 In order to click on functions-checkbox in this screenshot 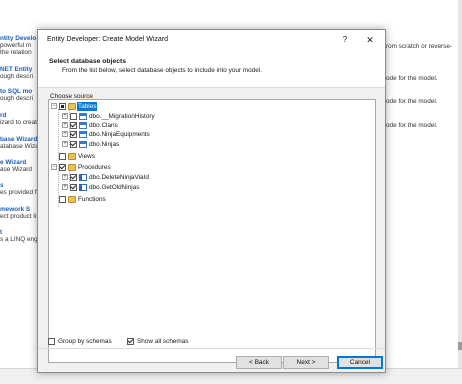, I will do `click(62, 199)`.